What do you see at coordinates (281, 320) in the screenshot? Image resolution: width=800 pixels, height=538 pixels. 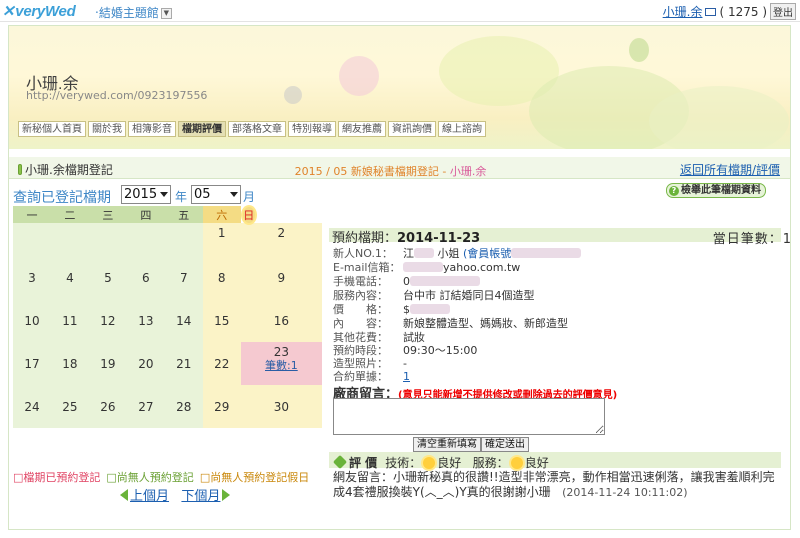 I see `calendar-day: 16` at bounding box center [281, 320].